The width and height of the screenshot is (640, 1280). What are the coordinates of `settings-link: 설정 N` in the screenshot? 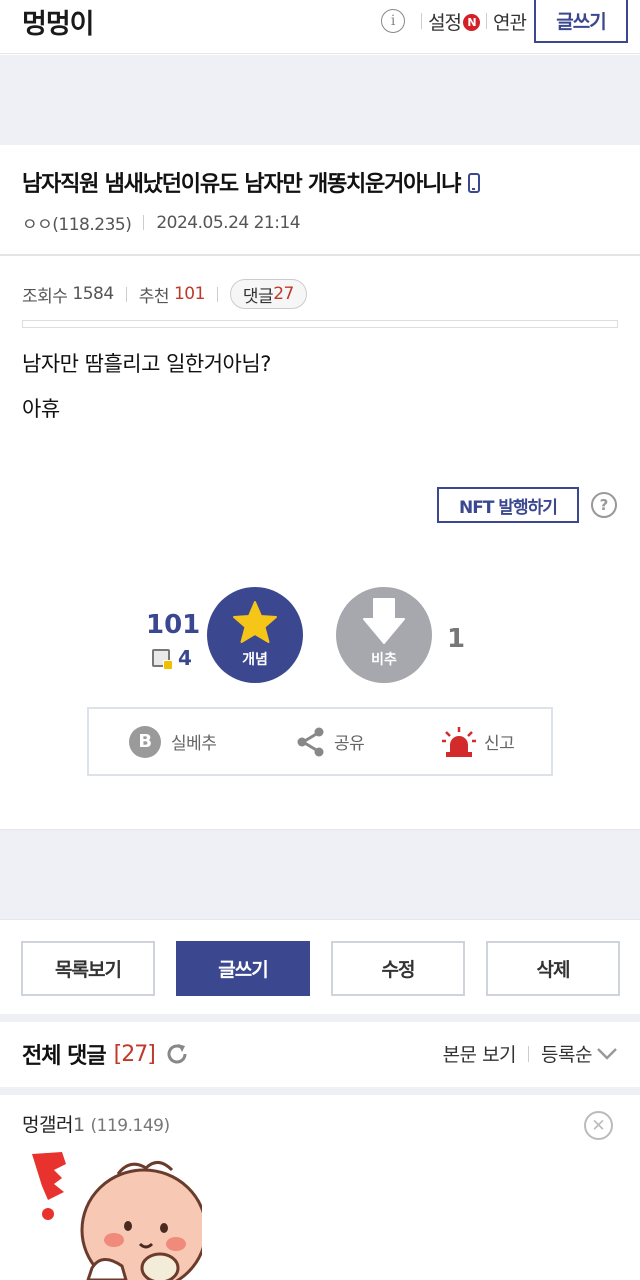 It's located at (454, 21).